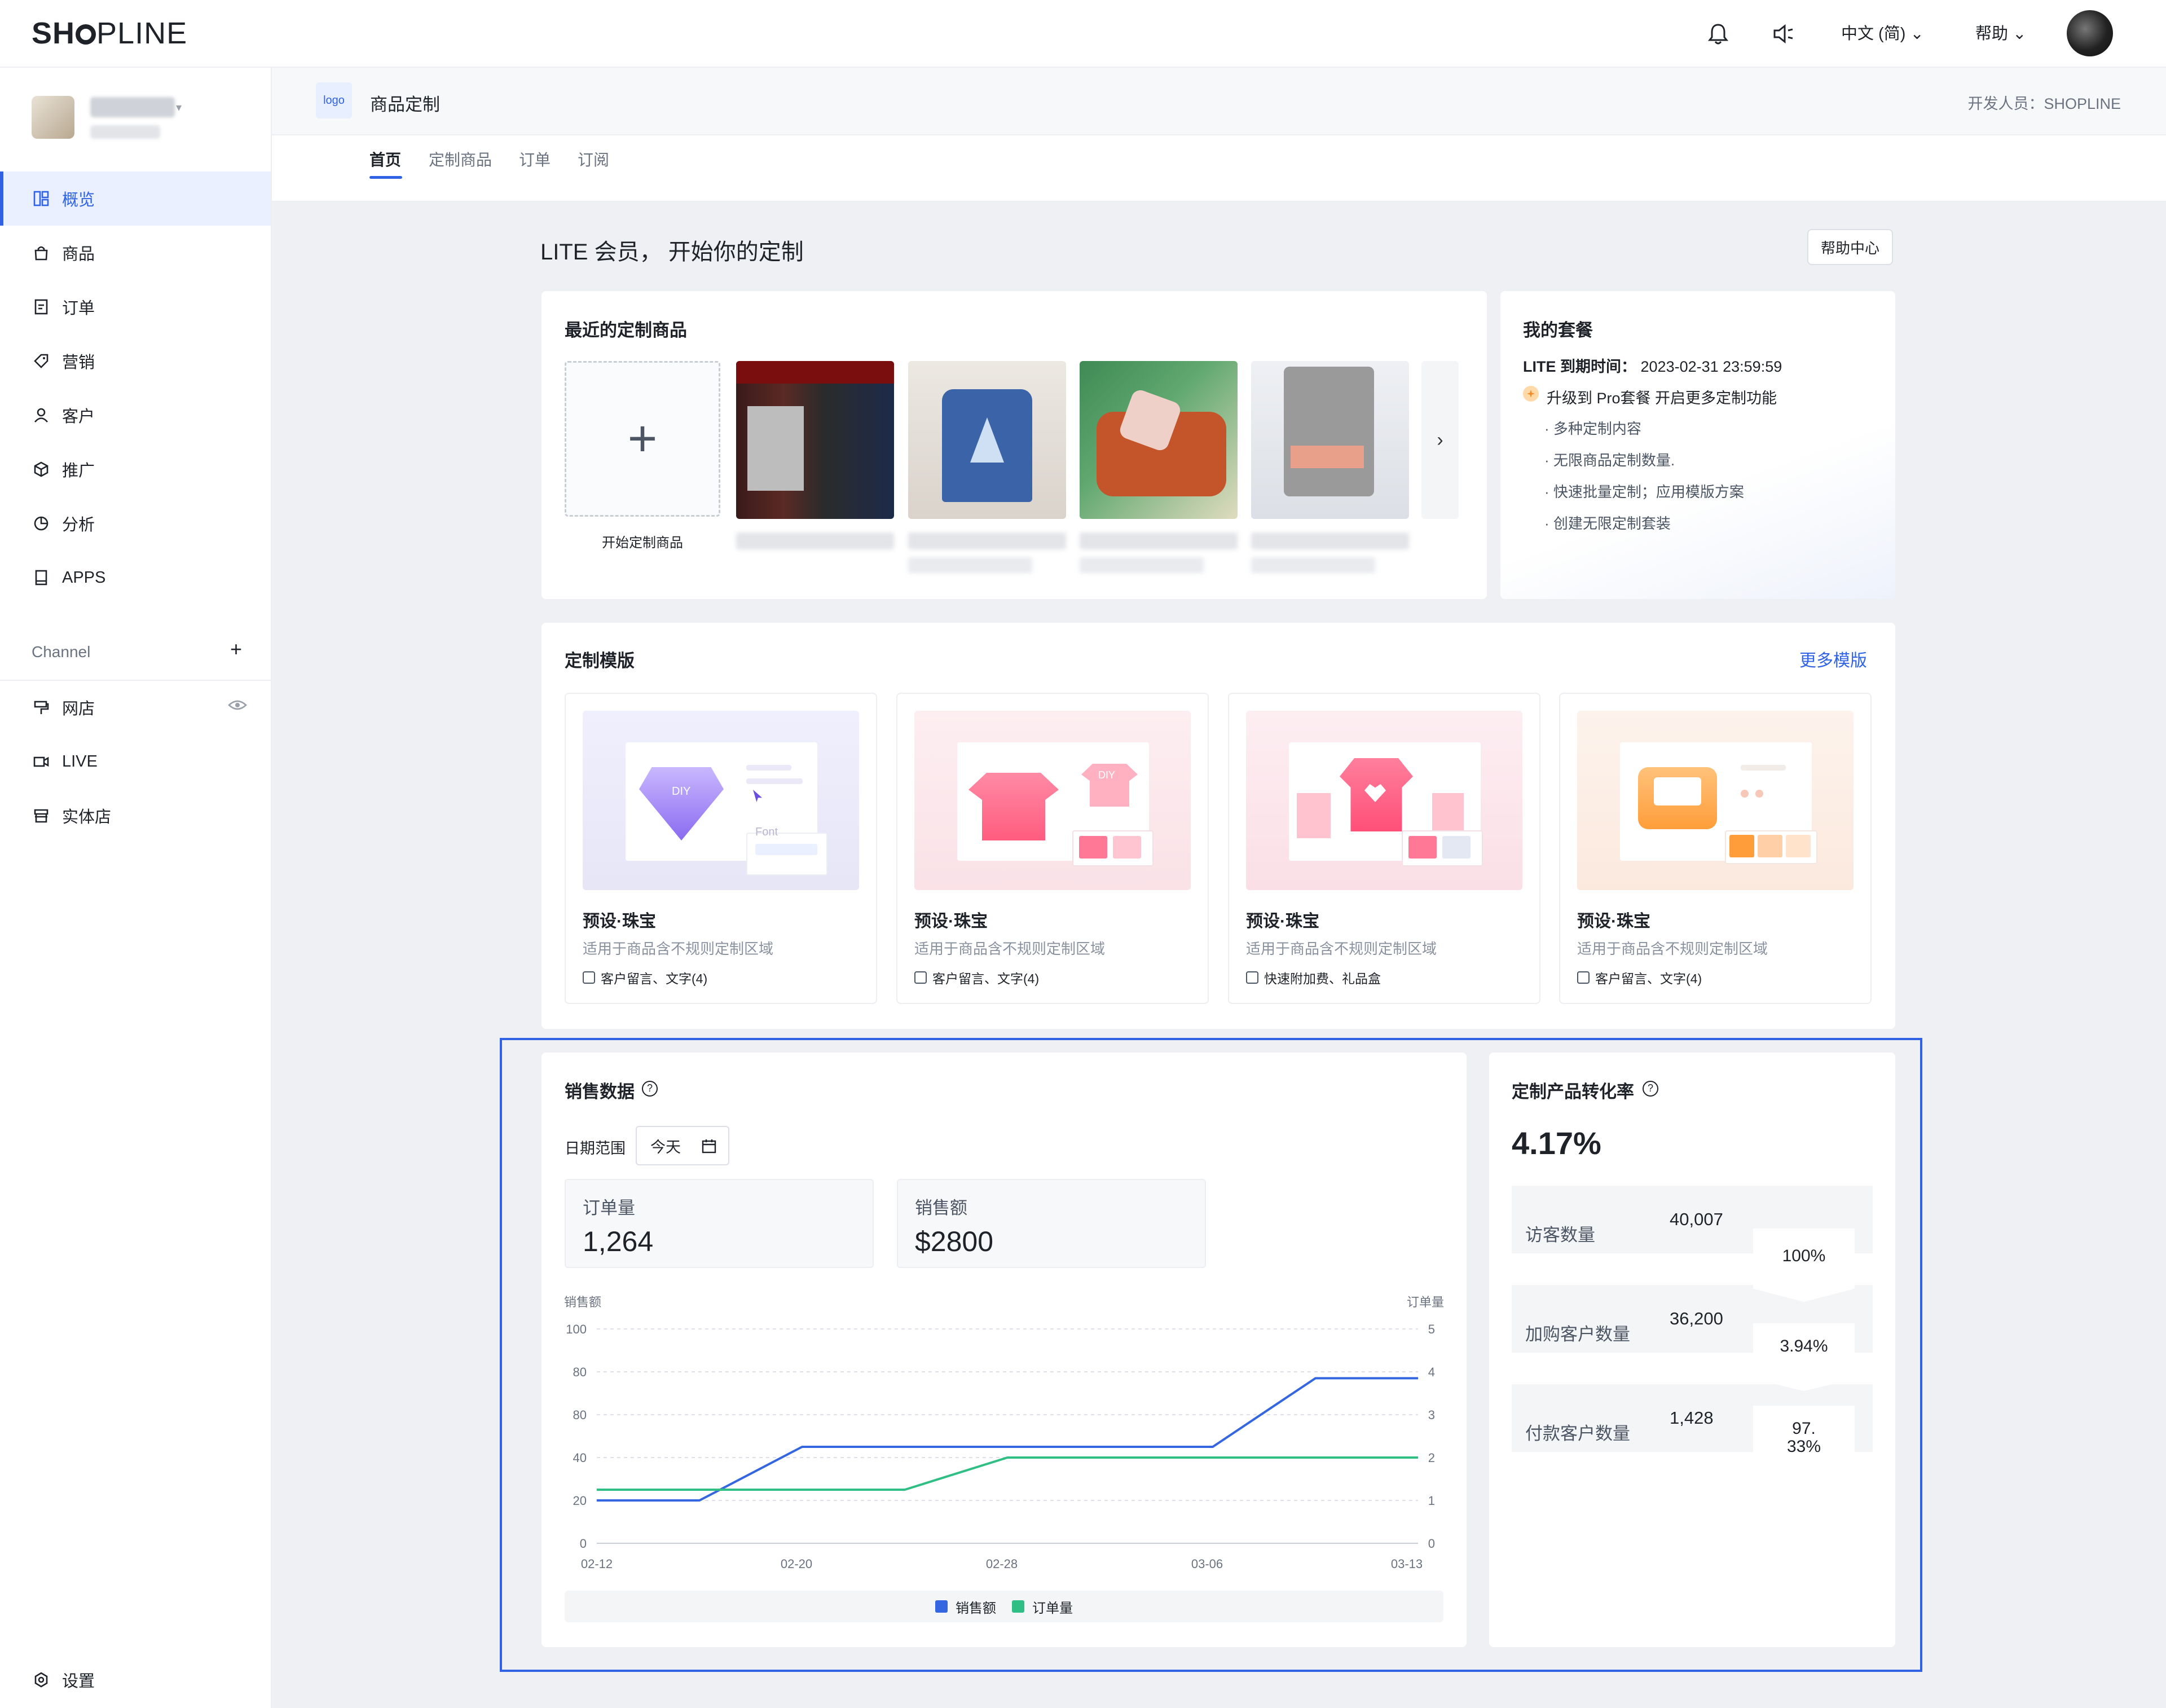 The height and width of the screenshot is (1708, 2166). I want to click on sidebar-item-label: 商品, so click(78, 254).